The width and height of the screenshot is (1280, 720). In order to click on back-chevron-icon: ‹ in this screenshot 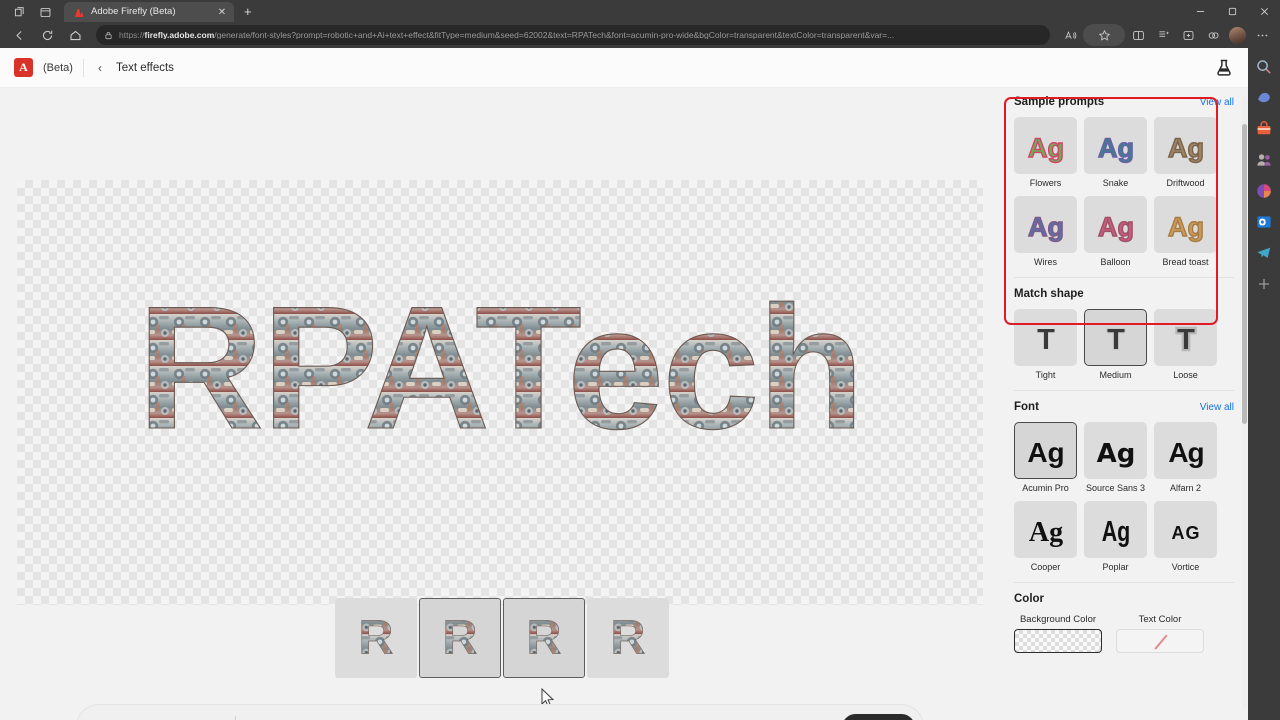, I will do `click(100, 68)`.